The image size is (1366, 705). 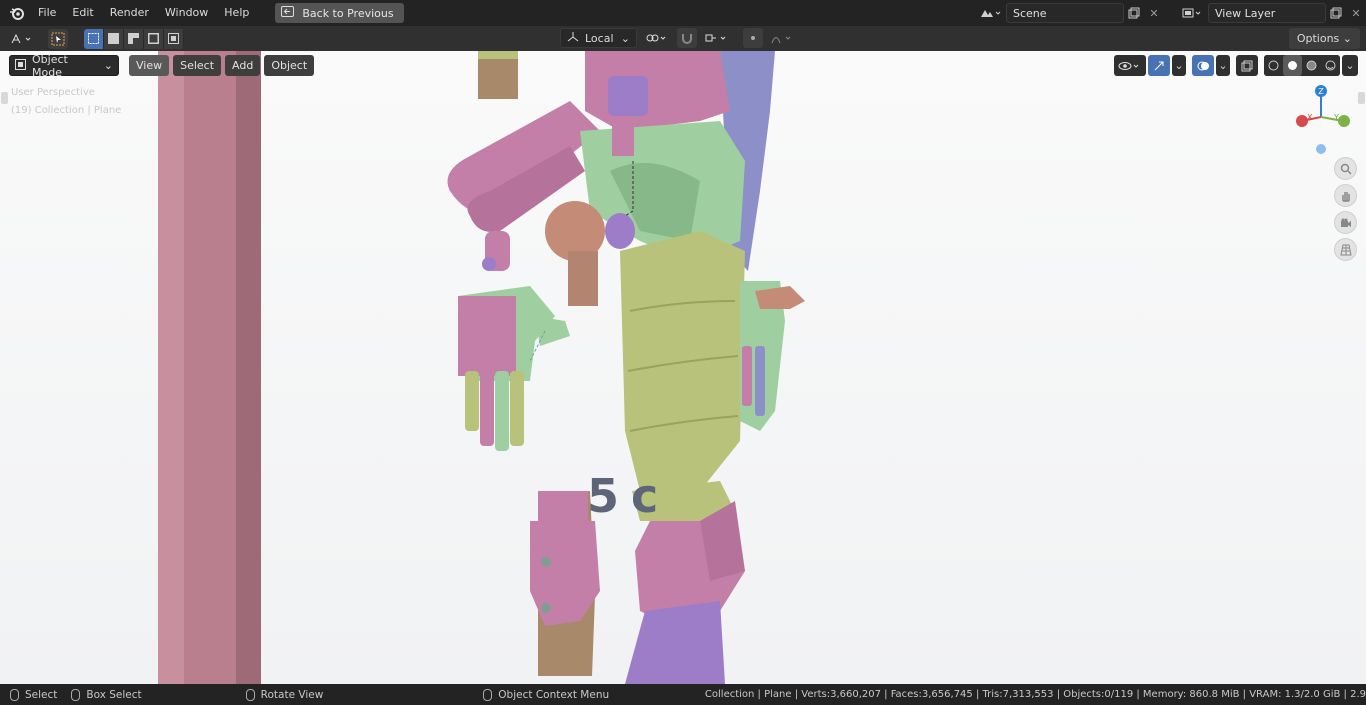 I want to click on back-arrow-icon, so click(x=288, y=13).